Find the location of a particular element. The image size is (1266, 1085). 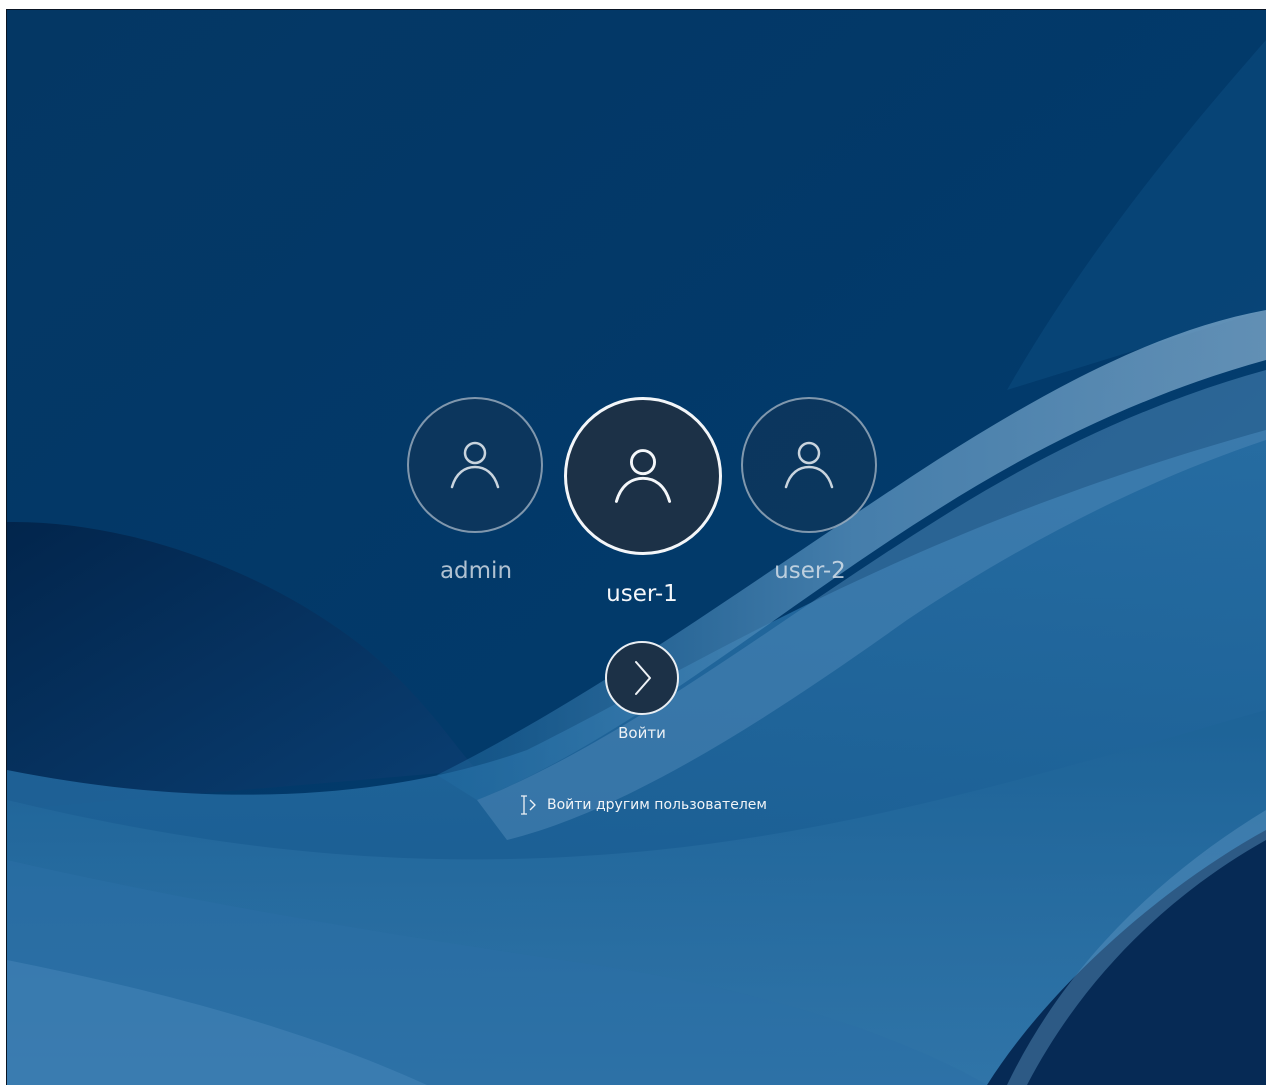

user-avatar-admin is located at coordinates (475, 465).